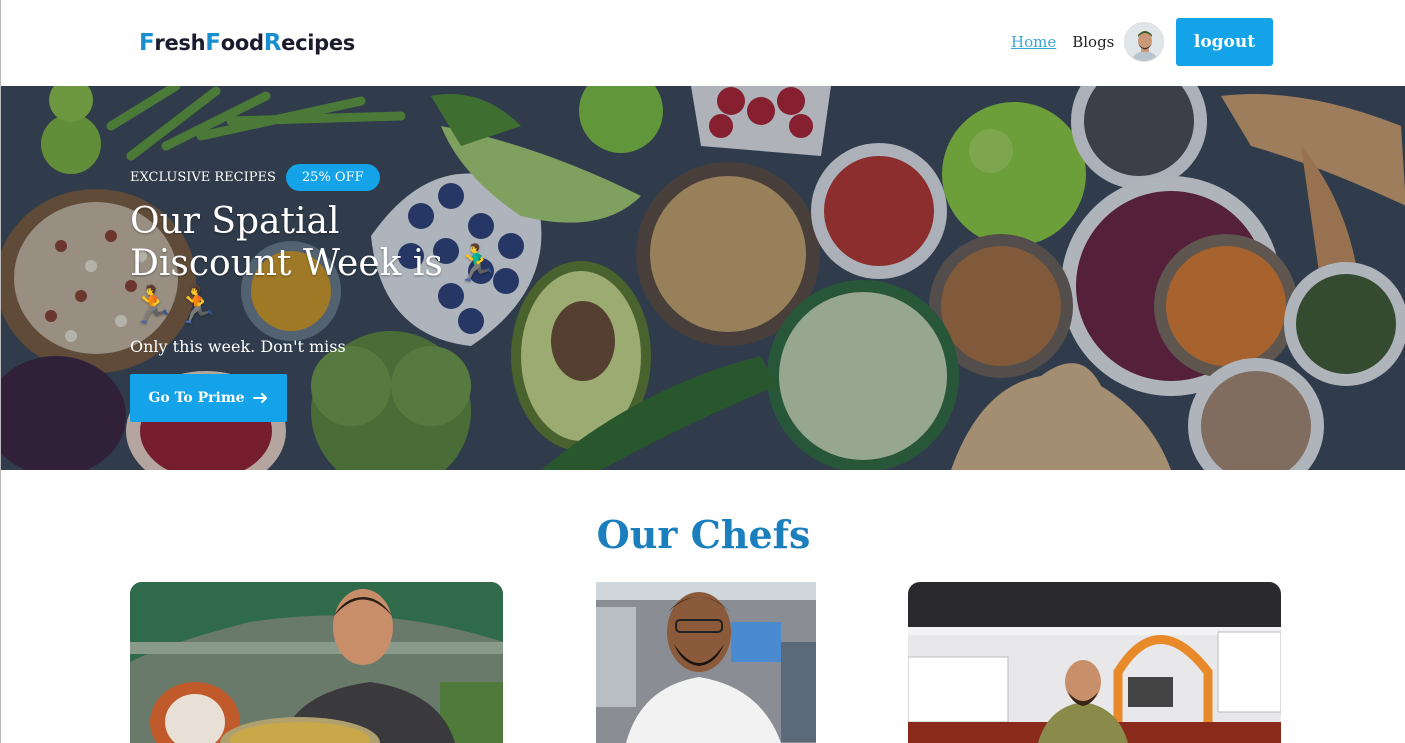 This screenshot has width=1405, height=743. What do you see at coordinates (259, 398) in the screenshot?
I see `arrow-right-icon` at bounding box center [259, 398].